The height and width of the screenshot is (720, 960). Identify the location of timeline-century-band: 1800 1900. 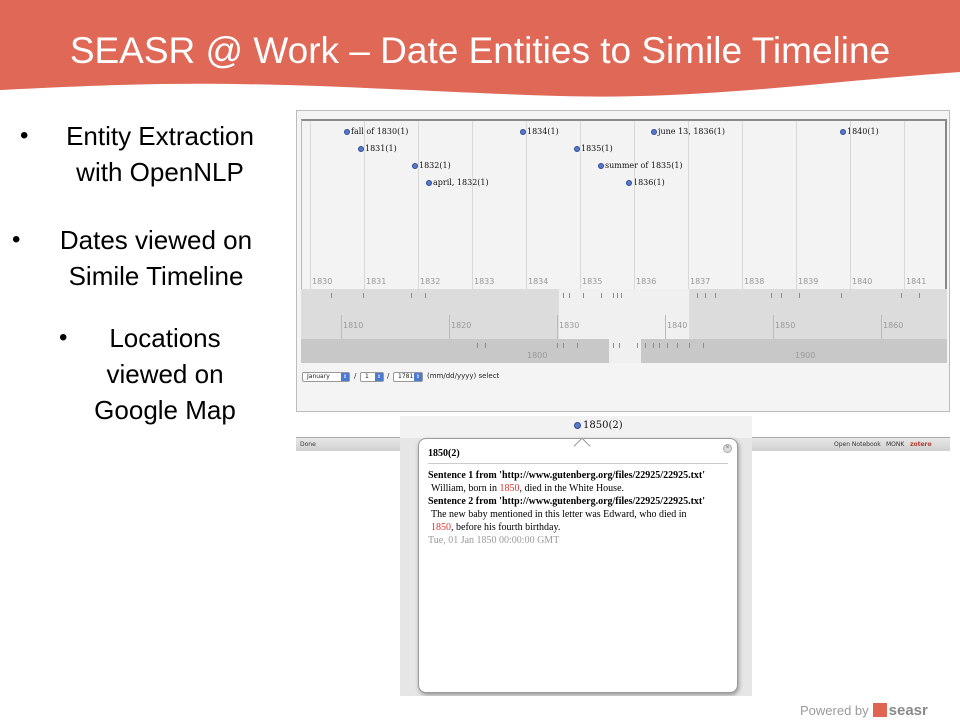
(624, 351).